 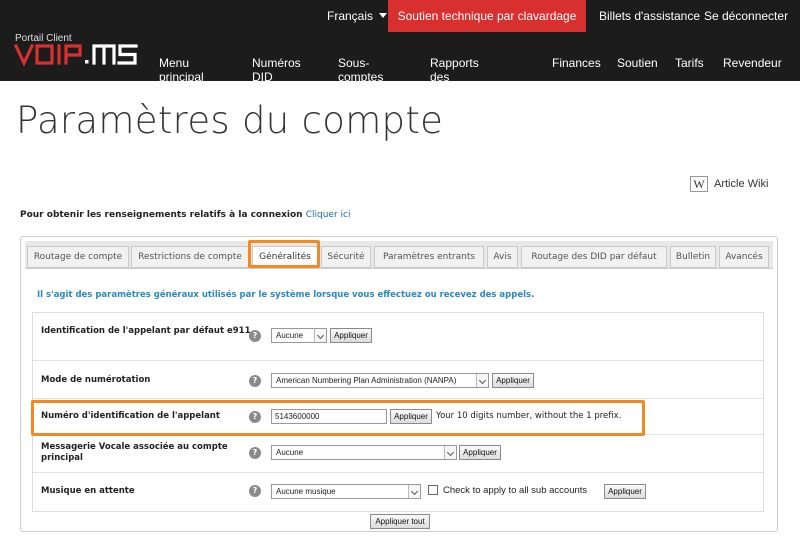 I want to click on active-tab-highlight, so click(x=284, y=254).